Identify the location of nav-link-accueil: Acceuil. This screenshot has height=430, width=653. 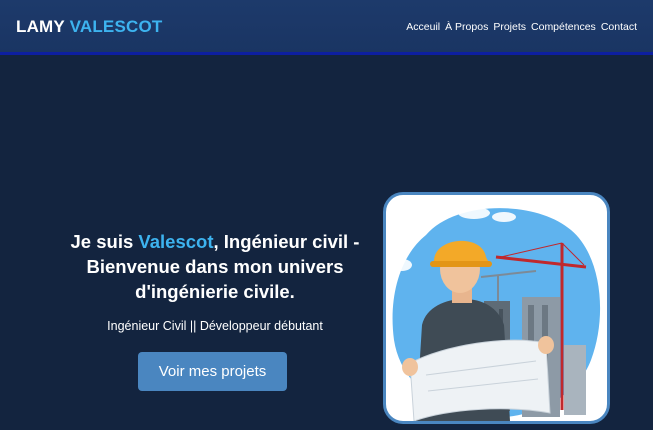
(423, 27).